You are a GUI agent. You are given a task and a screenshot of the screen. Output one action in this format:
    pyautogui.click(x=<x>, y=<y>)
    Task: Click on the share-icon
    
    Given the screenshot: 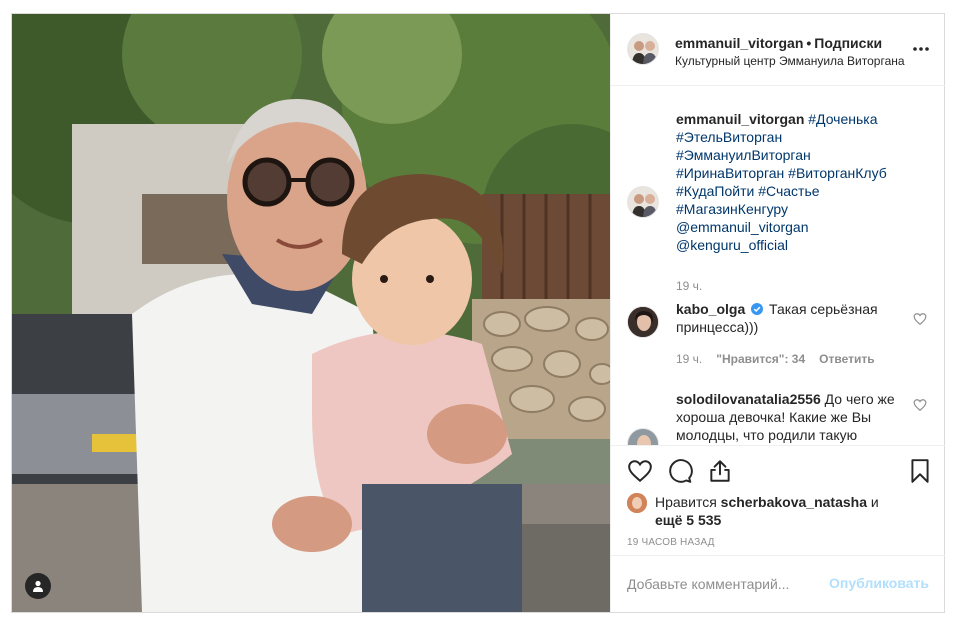 What is the action you would take?
    pyautogui.click(x=720, y=471)
    